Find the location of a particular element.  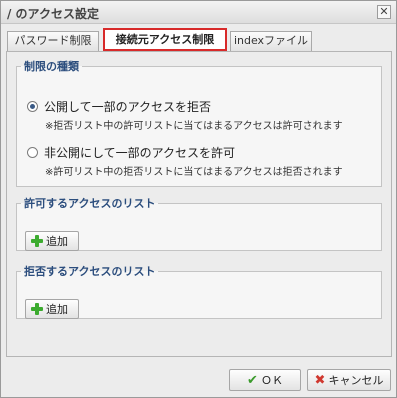

cancel-label: キャンセル is located at coordinates (356, 380).